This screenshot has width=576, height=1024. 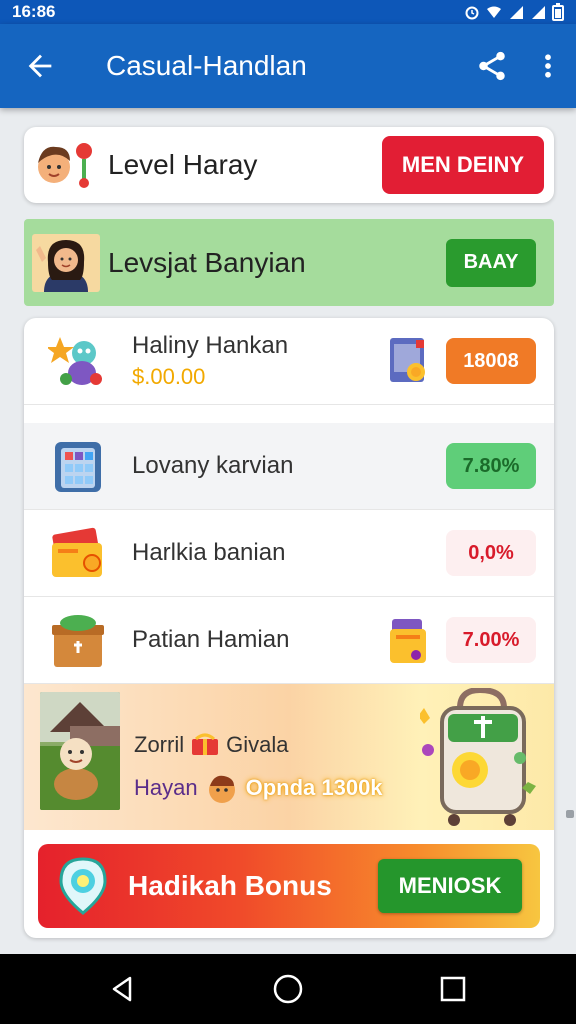 What do you see at coordinates (288, 12) in the screenshot?
I see `status-bar: 16:86` at bounding box center [288, 12].